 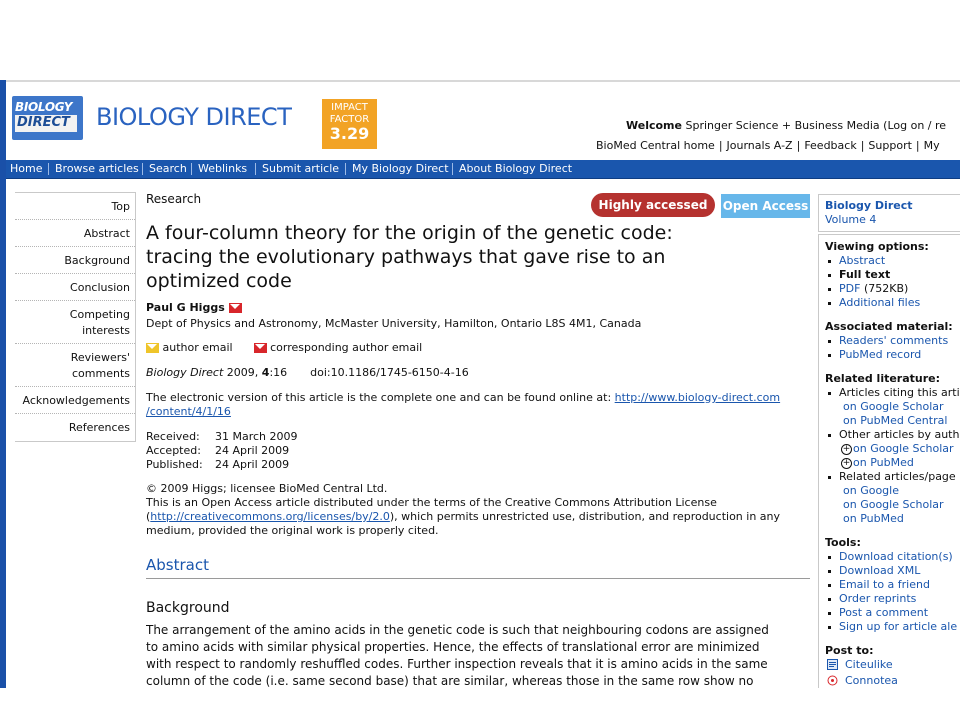 What do you see at coordinates (765, 206) in the screenshot?
I see `open-access-badge: Open Access` at bounding box center [765, 206].